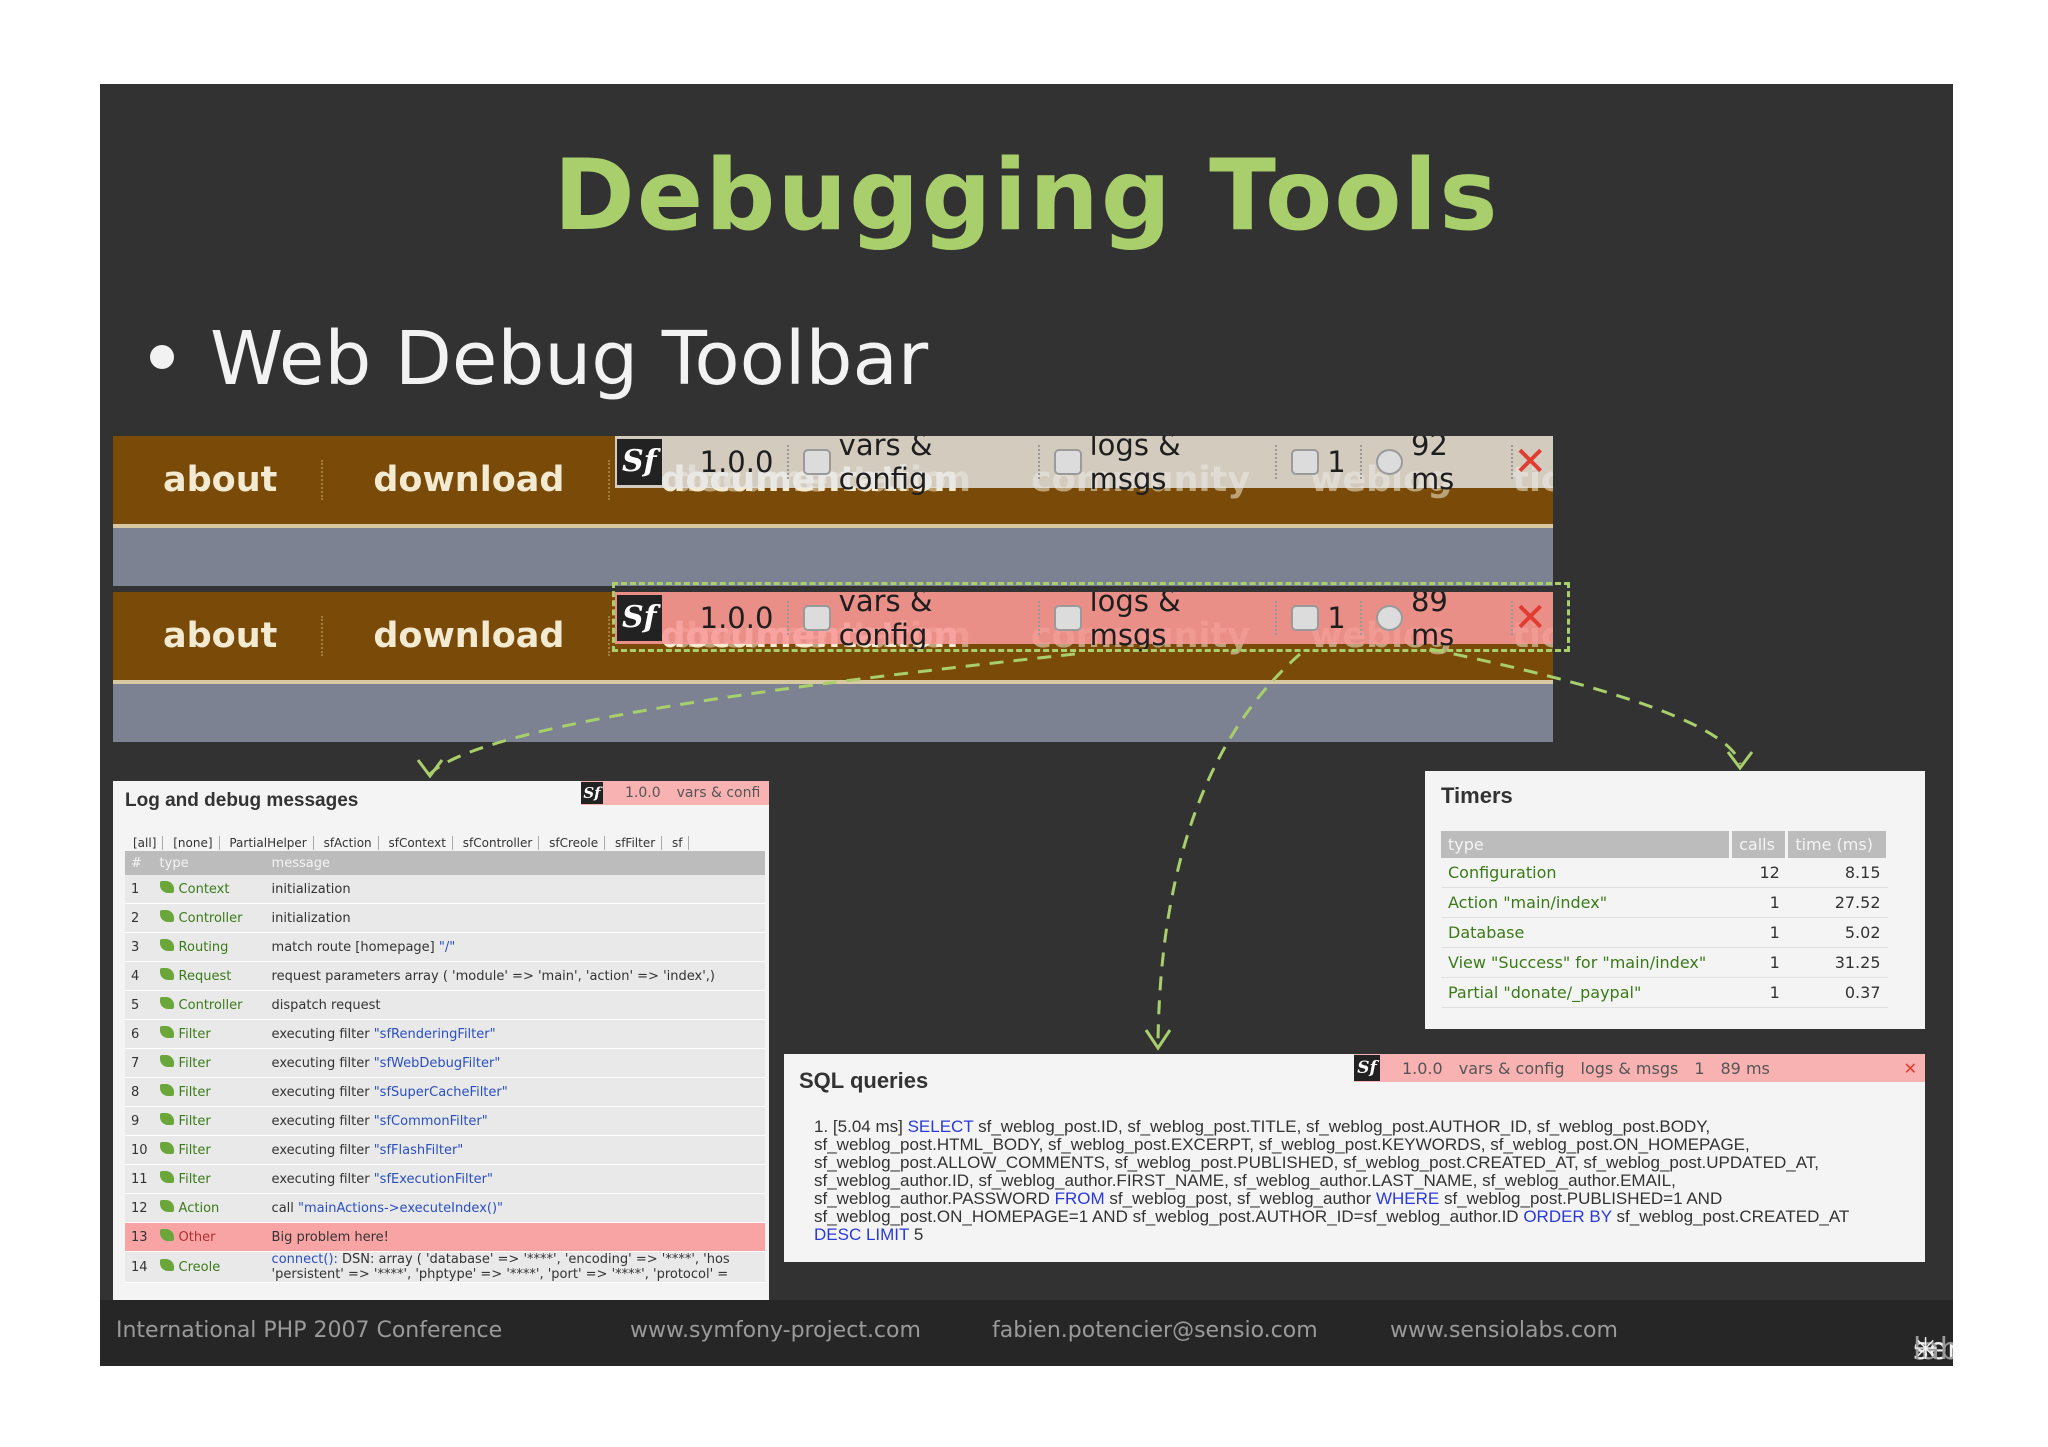 Image resolution: width=2048 pixels, height=1447 pixels. Describe the element at coordinates (440, 1092) in the screenshot. I see `row-message-highlight: "sfSuperCacheFilter"` at that location.